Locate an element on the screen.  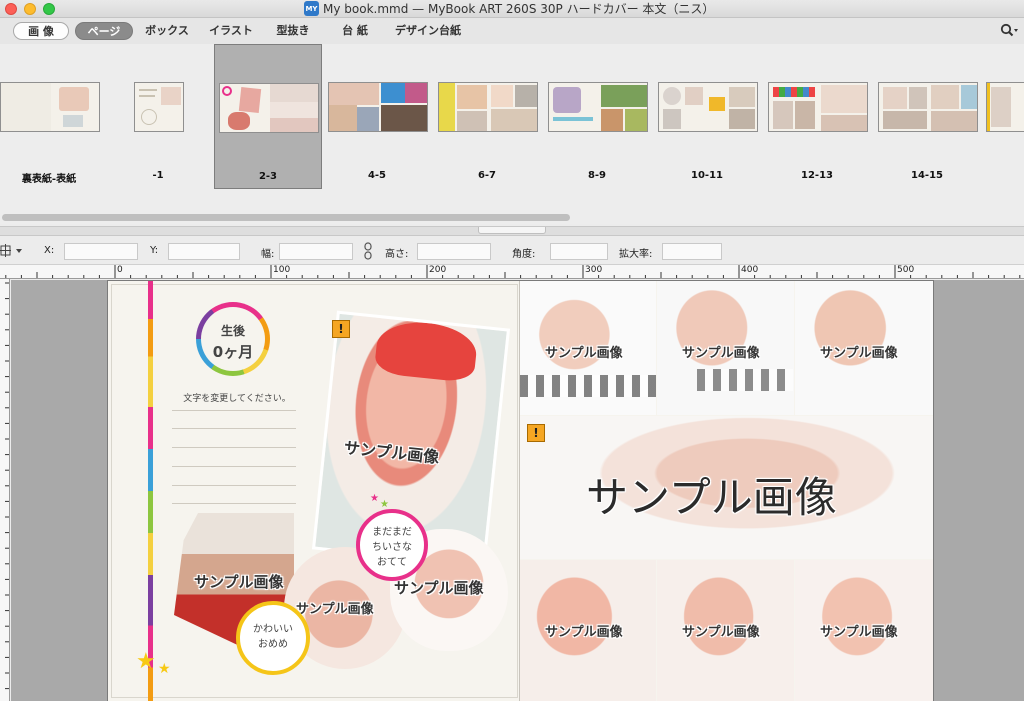
scale-label: 拡大率: is located at coordinates (636, 254).